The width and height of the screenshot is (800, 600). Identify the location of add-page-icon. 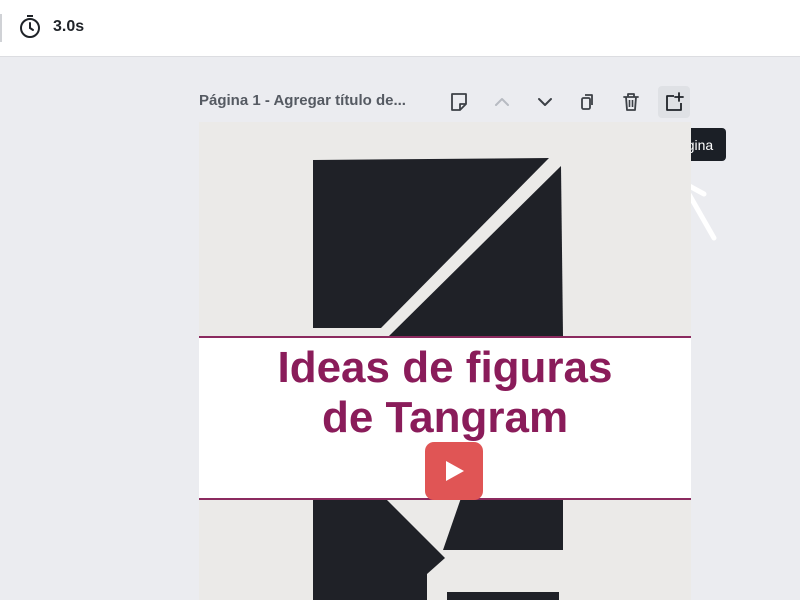
(675, 101).